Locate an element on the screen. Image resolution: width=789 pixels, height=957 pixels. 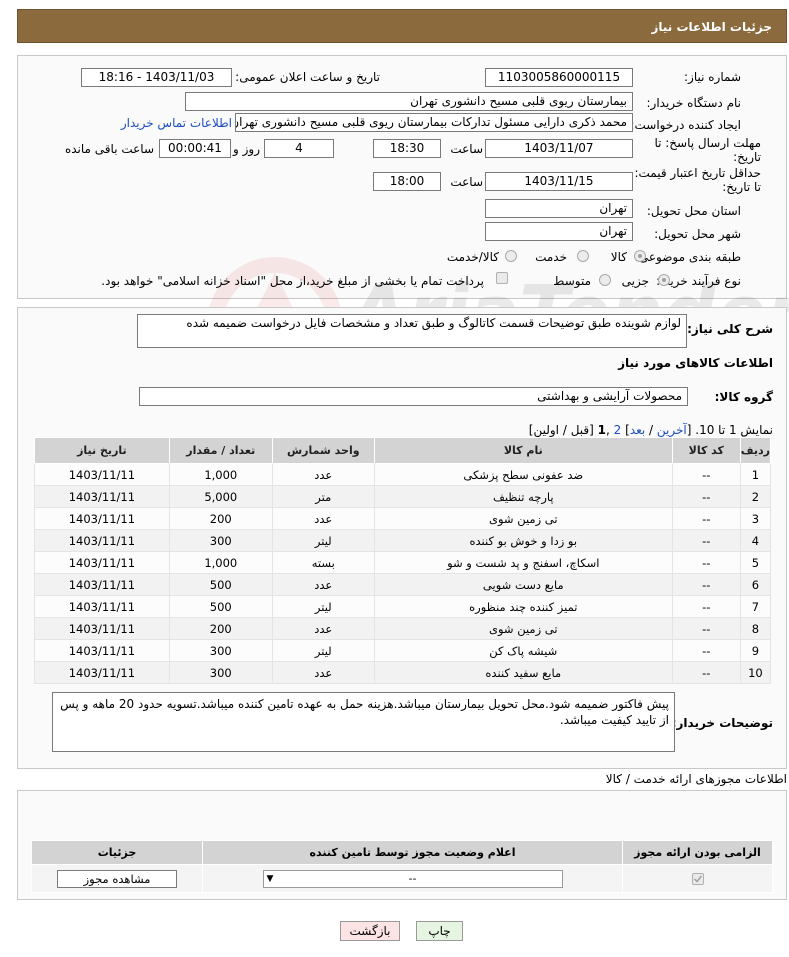
row-number-cell: 2 is located at coordinates (755, 496).